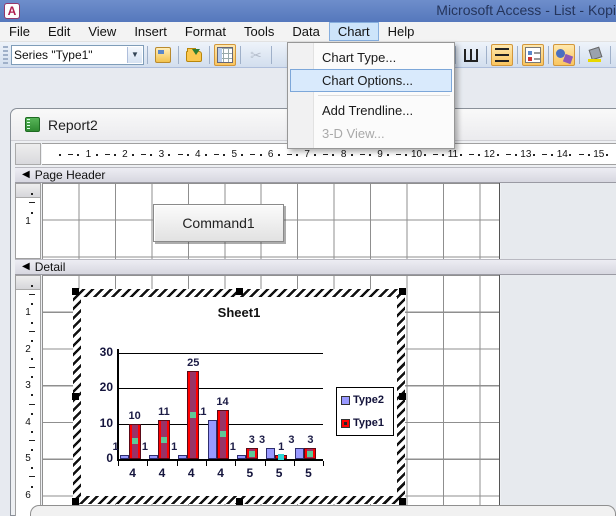 The width and height of the screenshot is (616, 516). I want to click on legend-entry-type2: Type2, so click(365, 400).